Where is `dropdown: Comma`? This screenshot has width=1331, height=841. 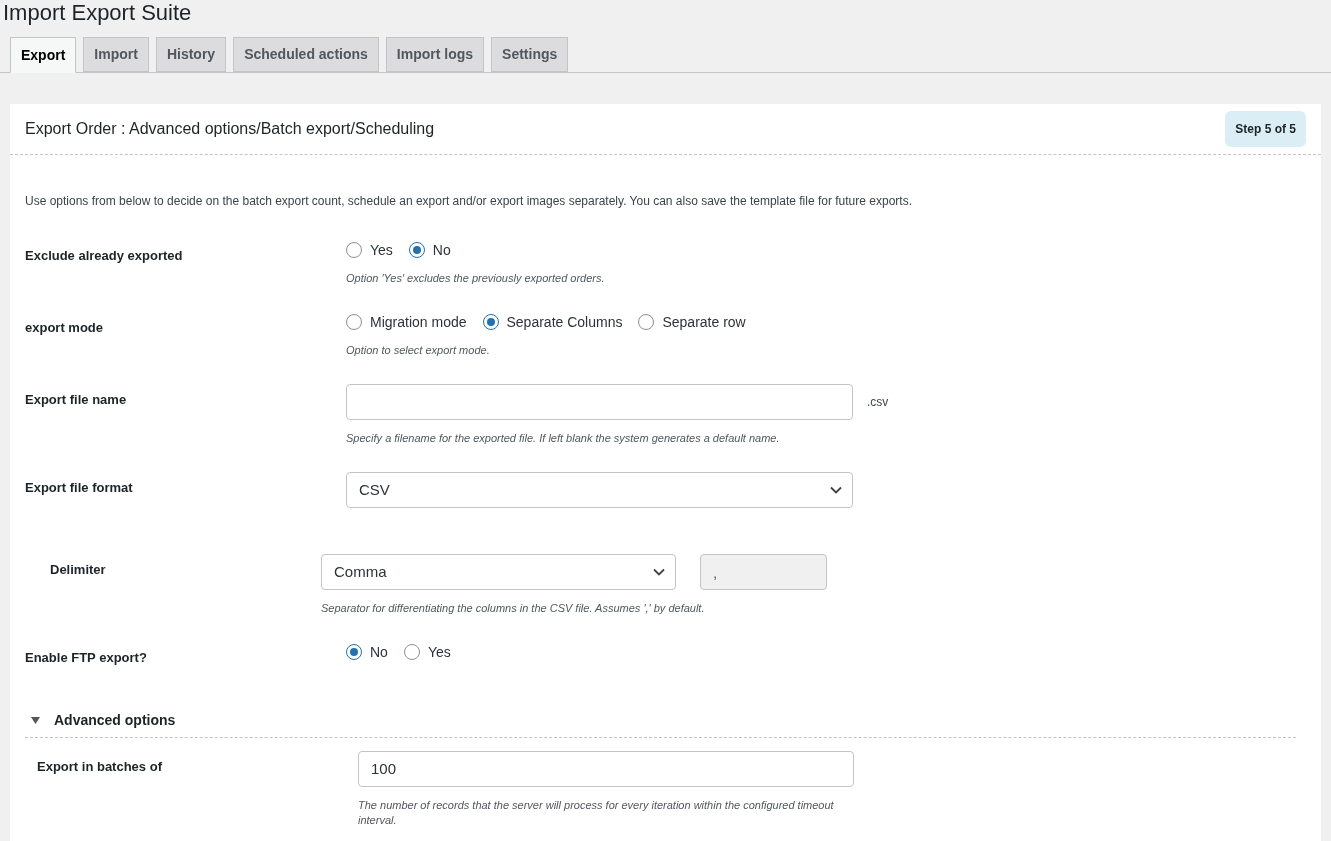
dropdown: Comma is located at coordinates (498, 572).